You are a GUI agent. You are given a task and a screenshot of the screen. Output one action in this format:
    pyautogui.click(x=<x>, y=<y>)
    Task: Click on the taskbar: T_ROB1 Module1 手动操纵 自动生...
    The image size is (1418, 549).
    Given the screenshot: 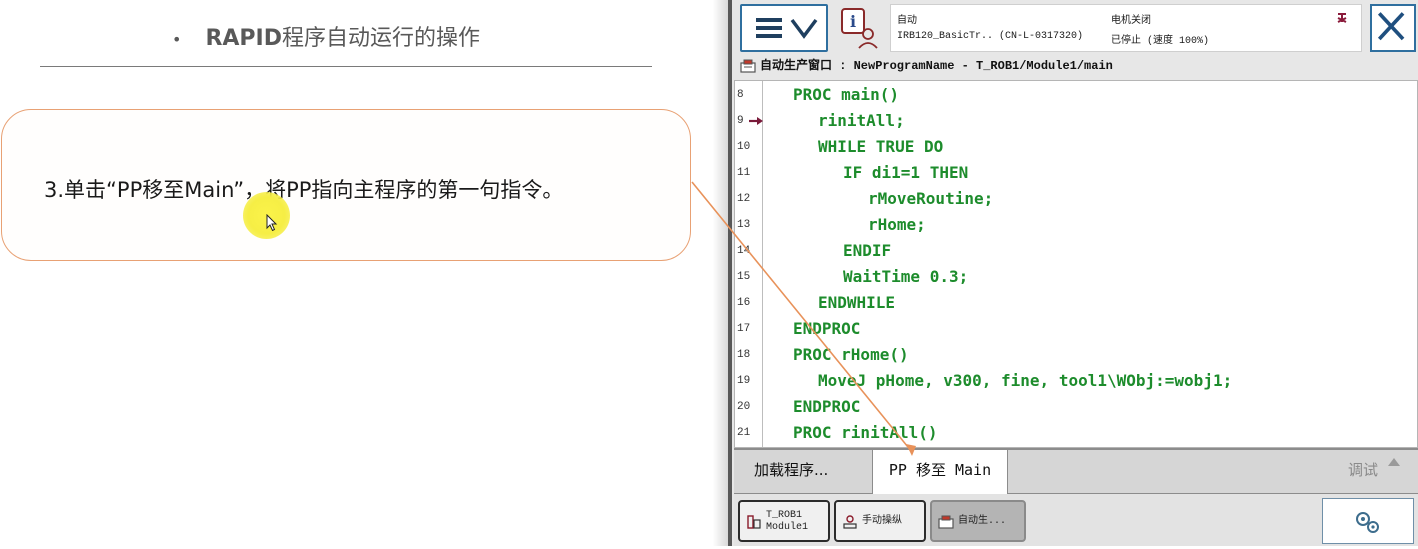 What is the action you would take?
    pyautogui.click(x=1076, y=520)
    